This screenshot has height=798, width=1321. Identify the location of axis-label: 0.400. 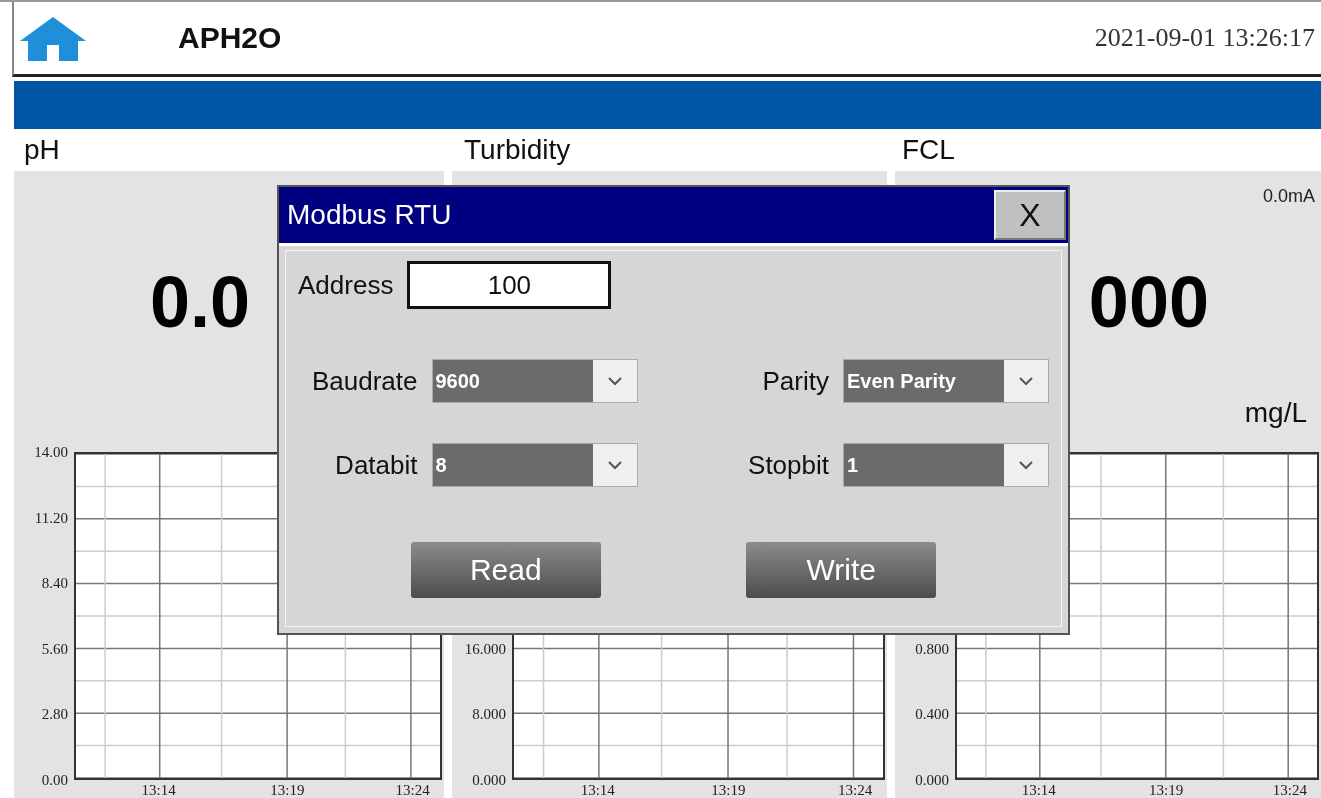
(931, 714).